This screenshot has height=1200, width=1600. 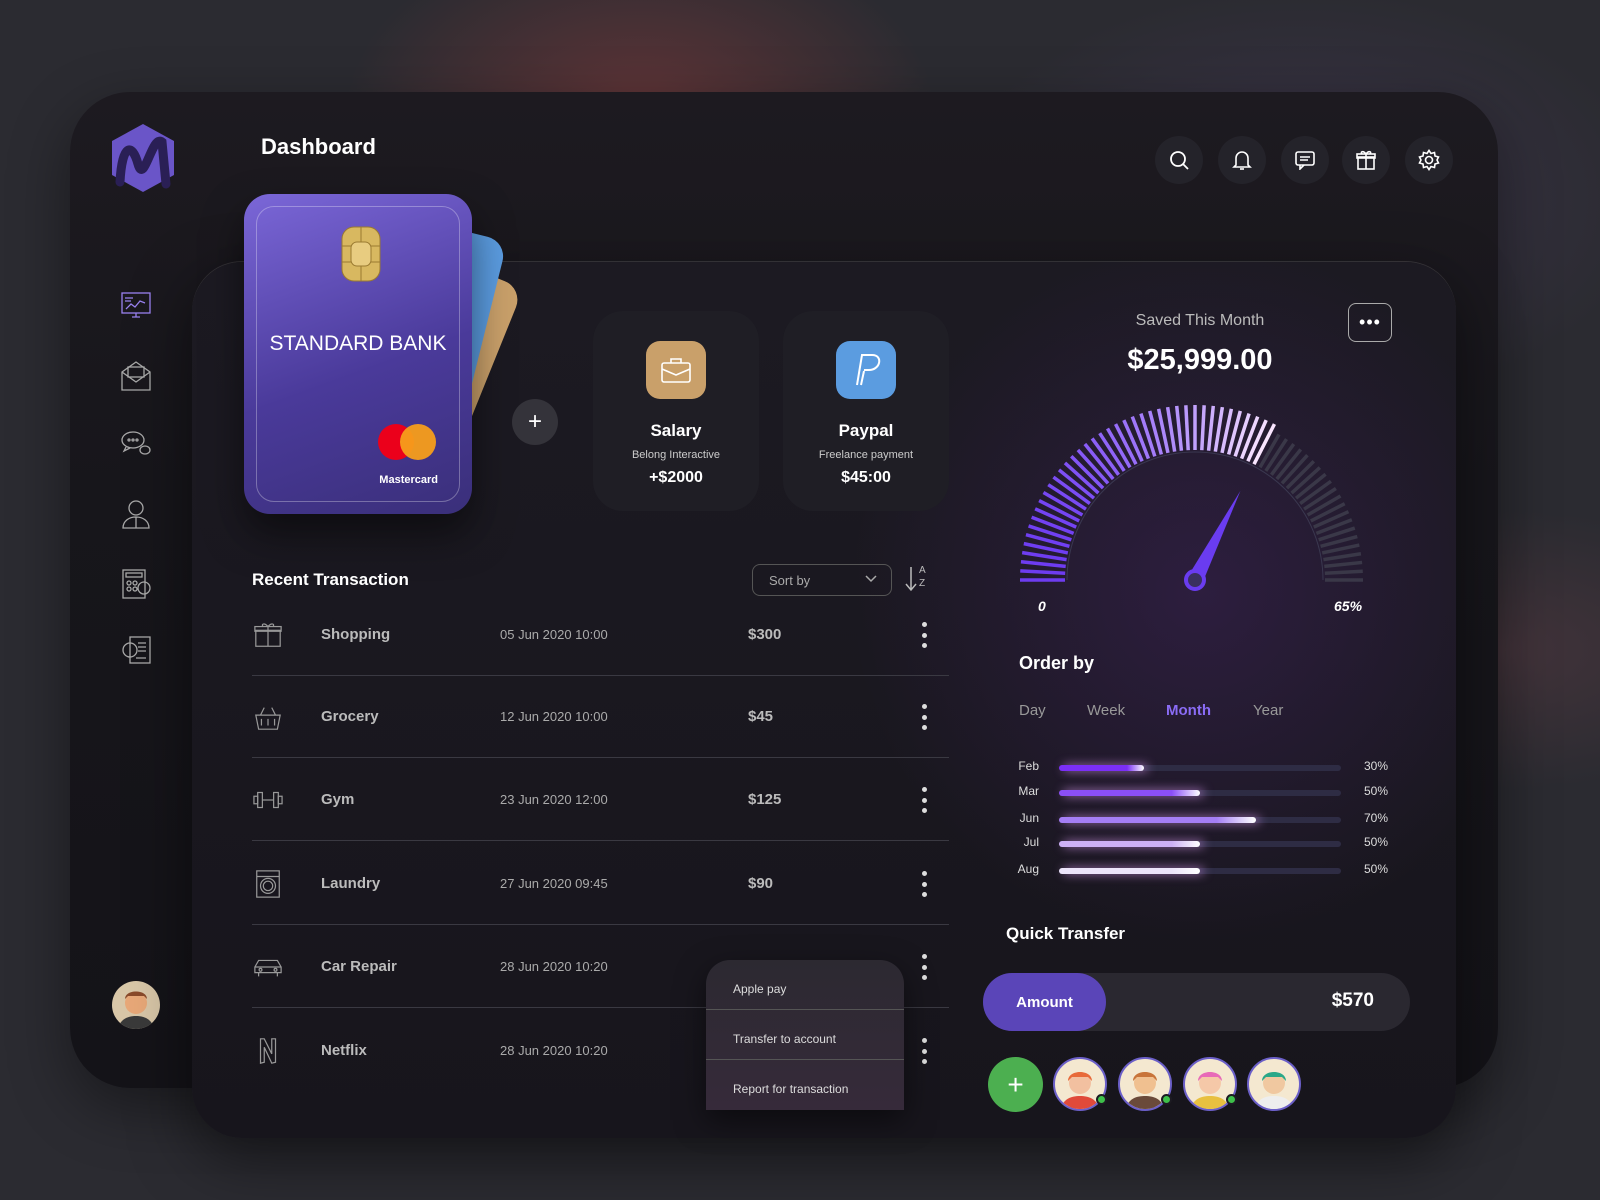 I want to click on gifts-button, so click(x=1366, y=160).